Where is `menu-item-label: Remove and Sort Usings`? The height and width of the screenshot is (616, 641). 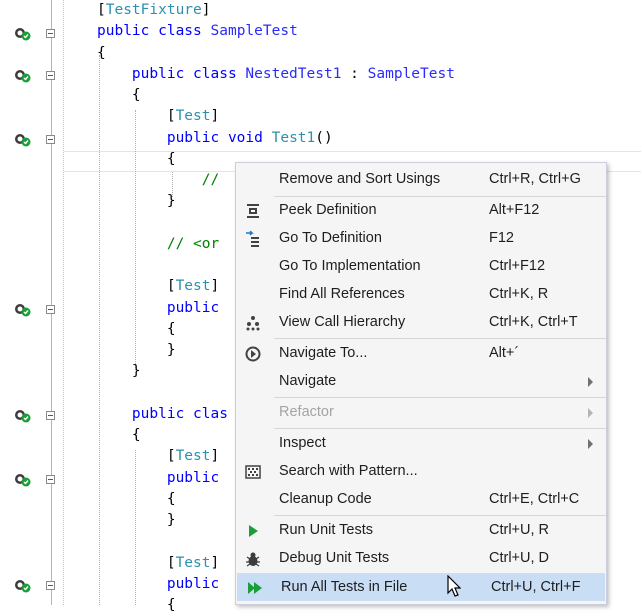
menu-item-label: Remove and Sort Usings is located at coordinates (360, 179).